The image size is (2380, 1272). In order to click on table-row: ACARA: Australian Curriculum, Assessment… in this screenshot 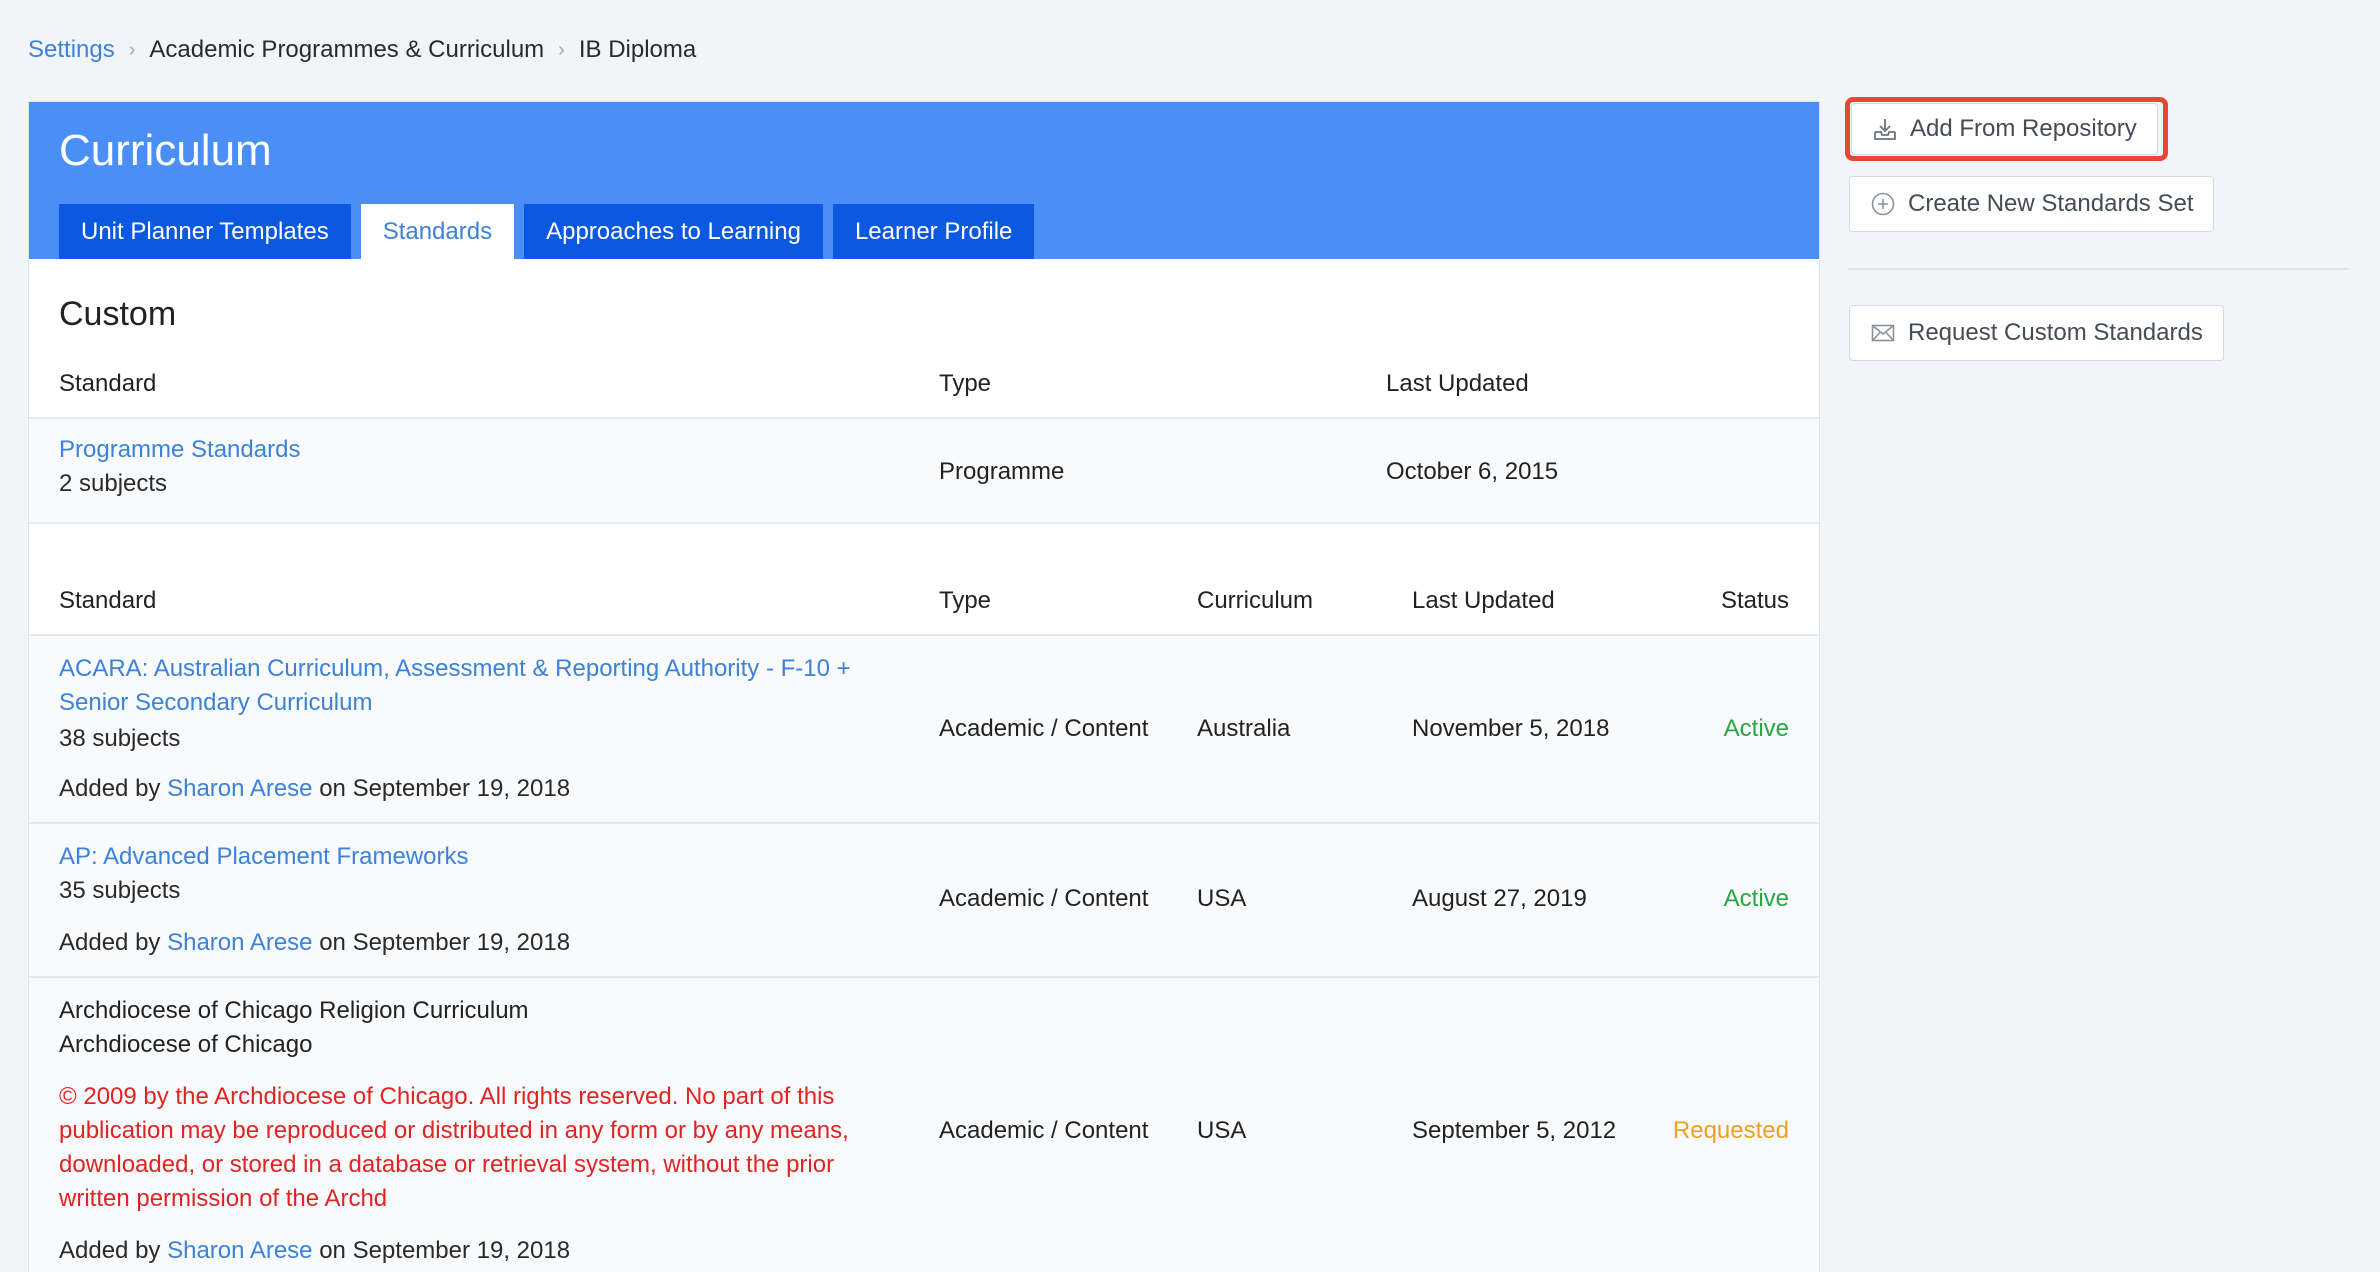, I will do `click(924, 730)`.